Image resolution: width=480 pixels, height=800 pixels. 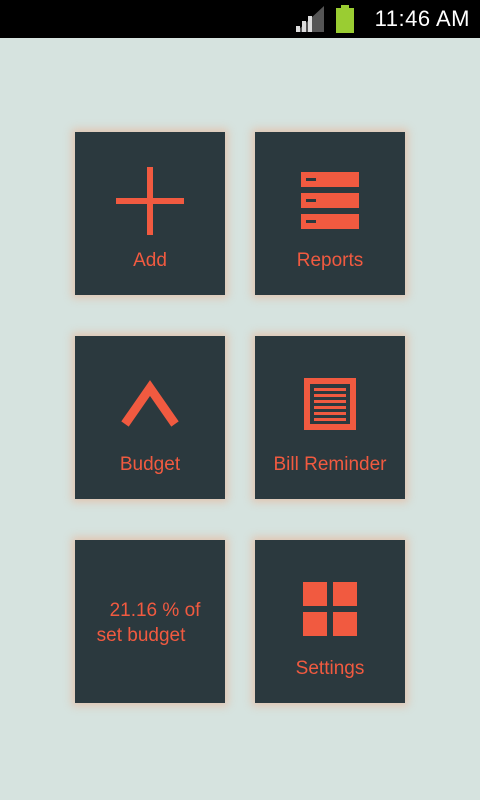 I want to click on grid-icon, so click(x=330, y=609).